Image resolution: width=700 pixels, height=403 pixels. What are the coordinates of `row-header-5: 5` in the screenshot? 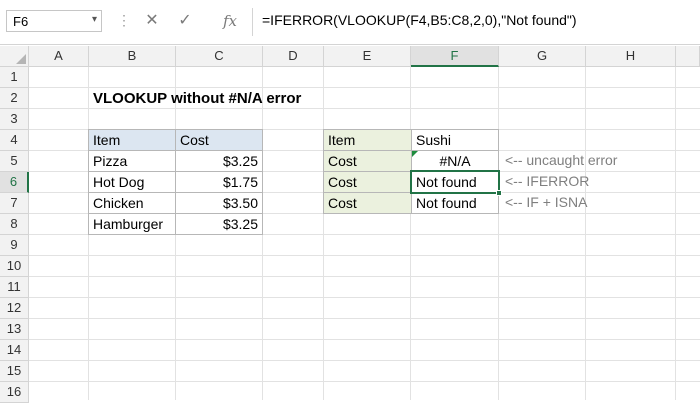 It's located at (14, 161).